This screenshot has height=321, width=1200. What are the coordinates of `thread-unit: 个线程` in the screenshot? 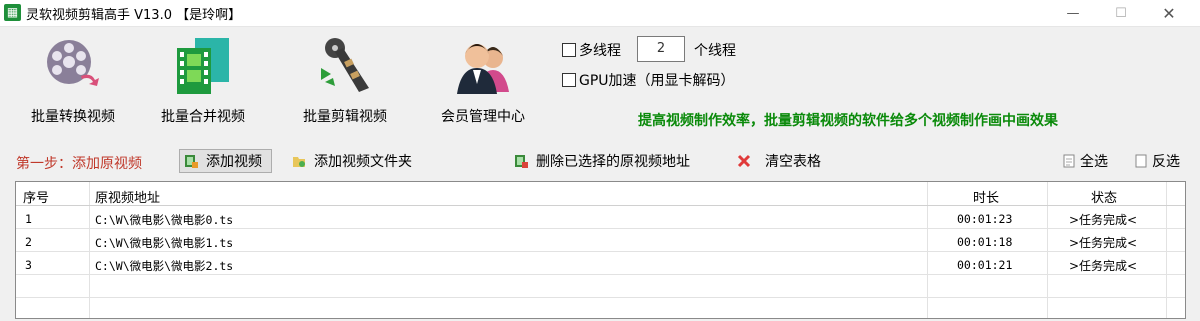 It's located at (715, 50).